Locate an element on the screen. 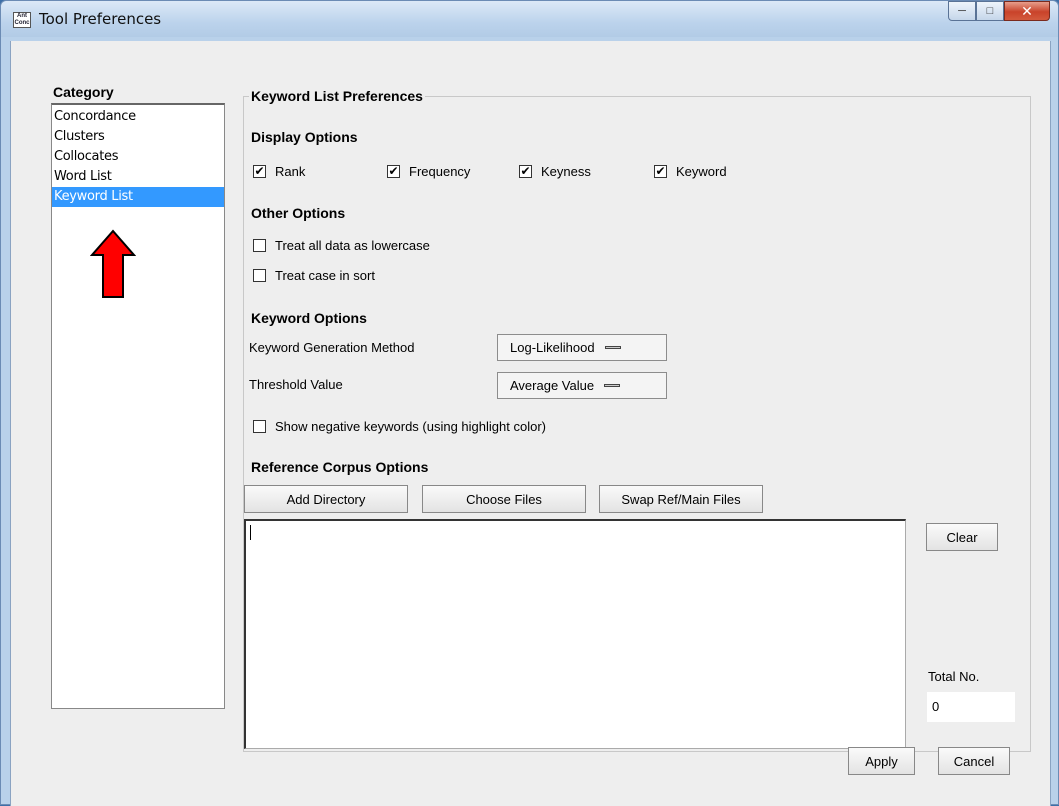  generation-method-select: Log-Likelihood is located at coordinates (582, 347).